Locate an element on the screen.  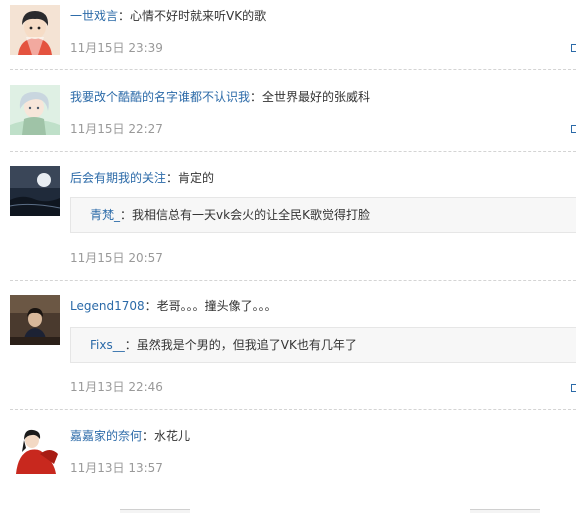
reply-box: Fixs__：虽然我是个男的，但我追了VK也有几年了 is located at coordinates (323, 345).